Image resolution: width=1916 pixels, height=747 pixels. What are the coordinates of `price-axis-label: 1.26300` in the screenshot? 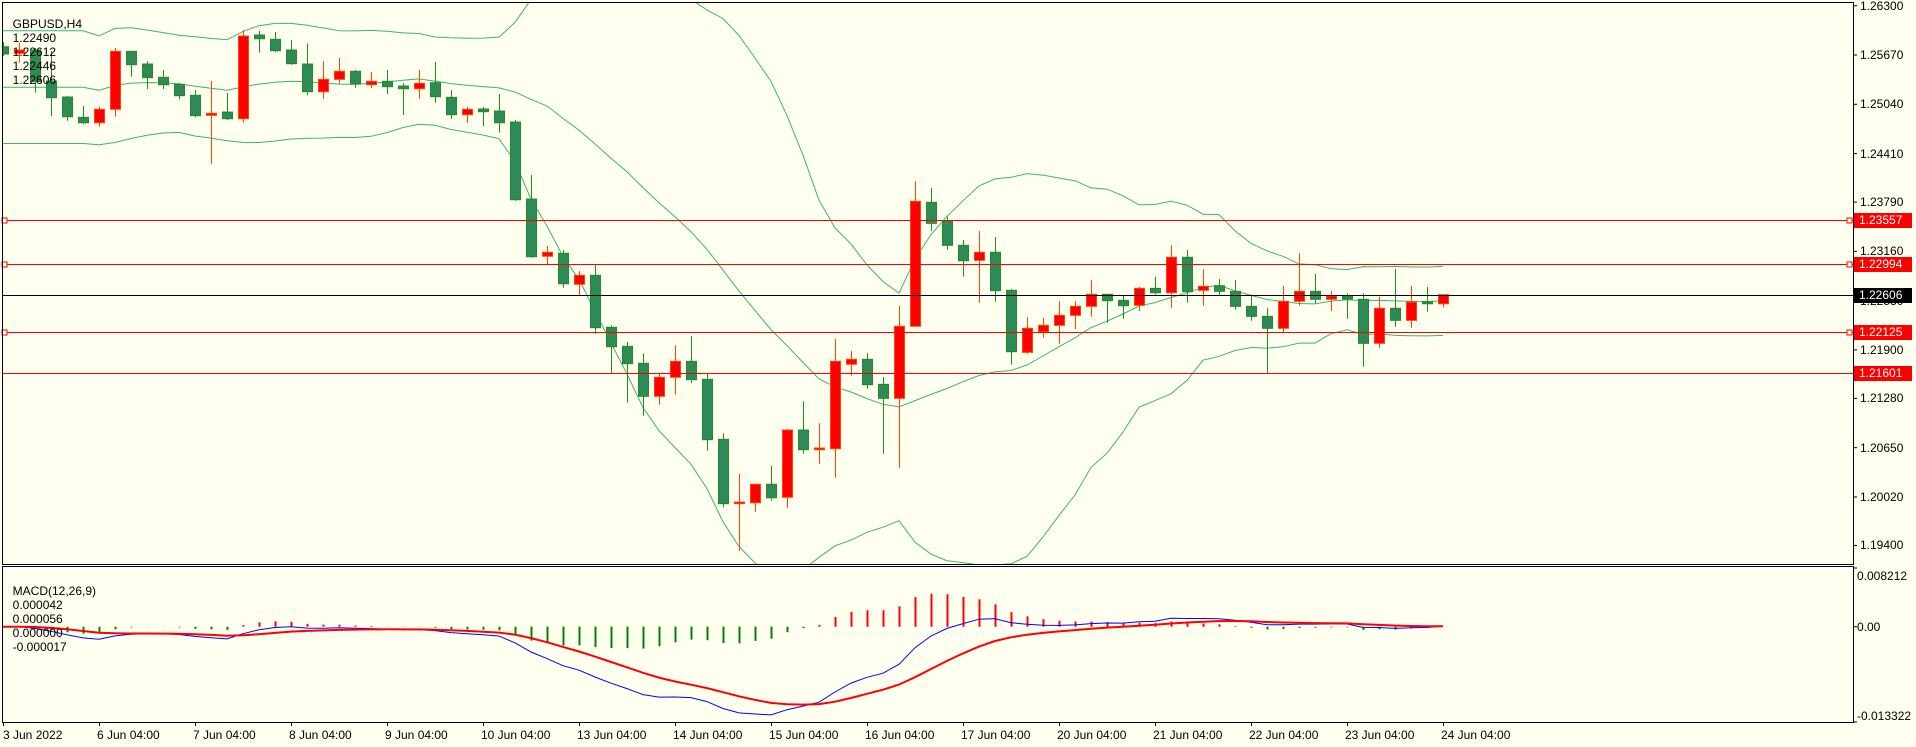 It's located at (1882, 6).